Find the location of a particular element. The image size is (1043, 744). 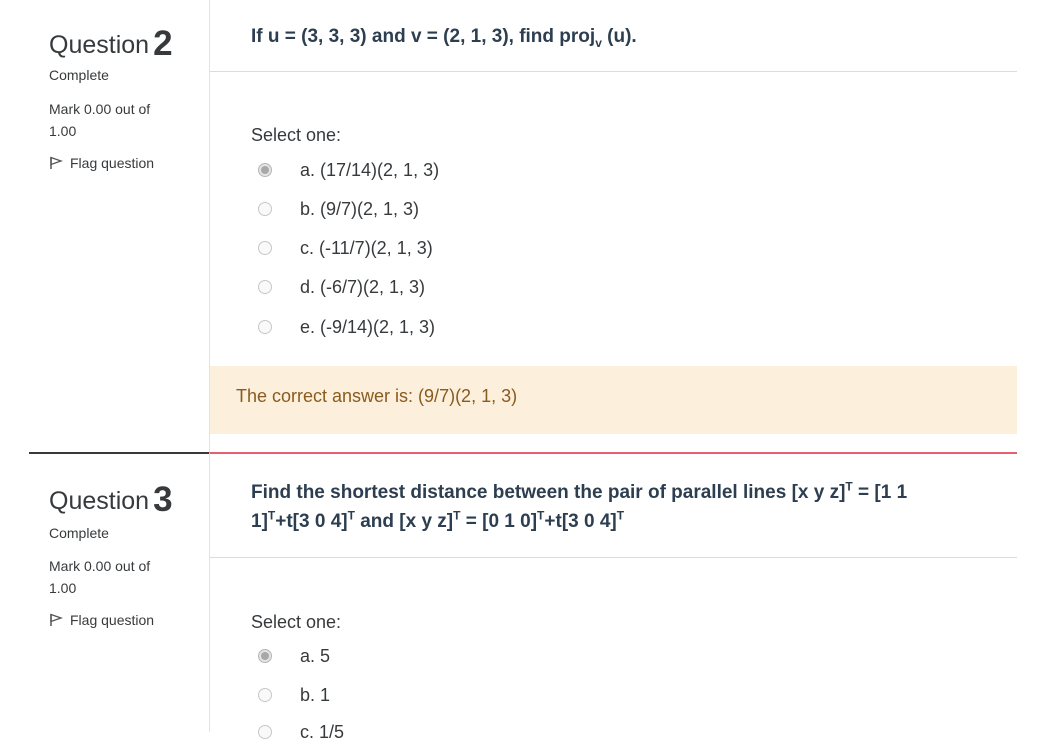

answer-option-c: c. 1/5 is located at coordinates (301, 732).